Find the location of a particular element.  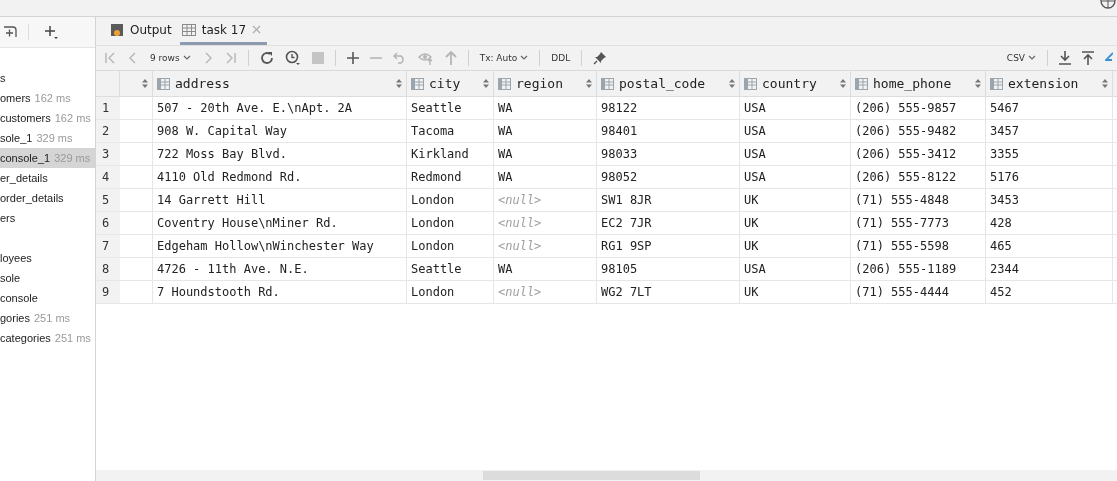

sidebar-item: s is located at coordinates (47, 78).